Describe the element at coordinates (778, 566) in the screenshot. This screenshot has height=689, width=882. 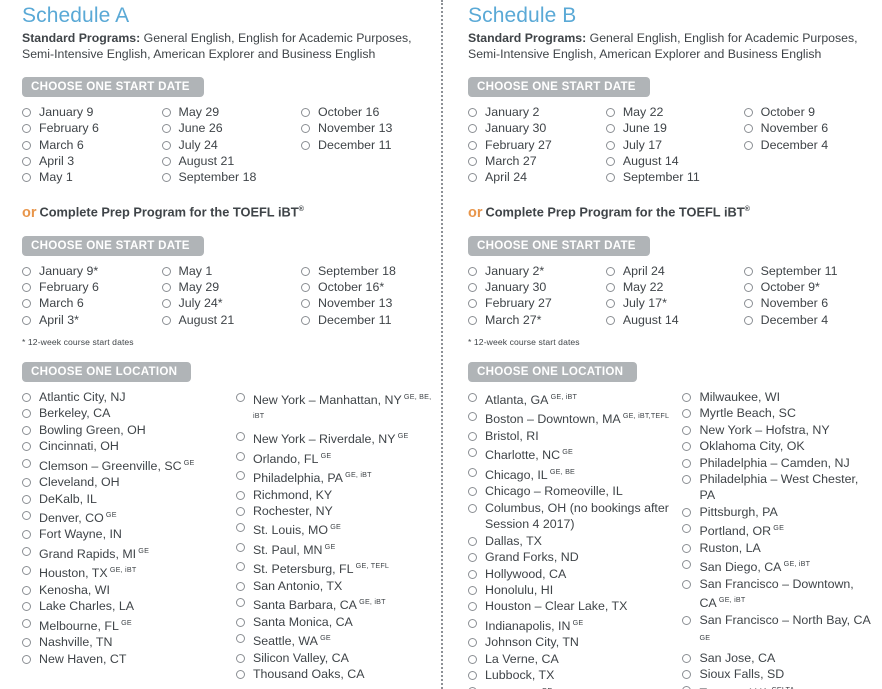
I see `location-option: San Diego, CA GE, iBT` at that location.